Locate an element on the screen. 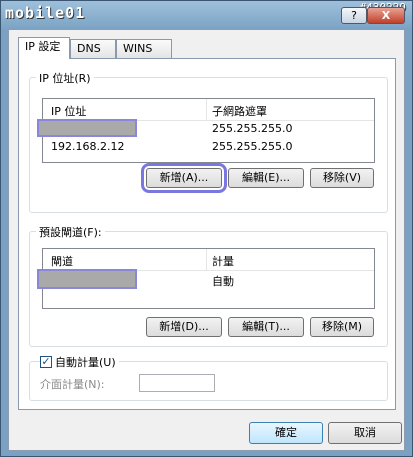 The height and width of the screenshot is (457, 413). ok-button: 確定 is located at coordinates (286, 433).